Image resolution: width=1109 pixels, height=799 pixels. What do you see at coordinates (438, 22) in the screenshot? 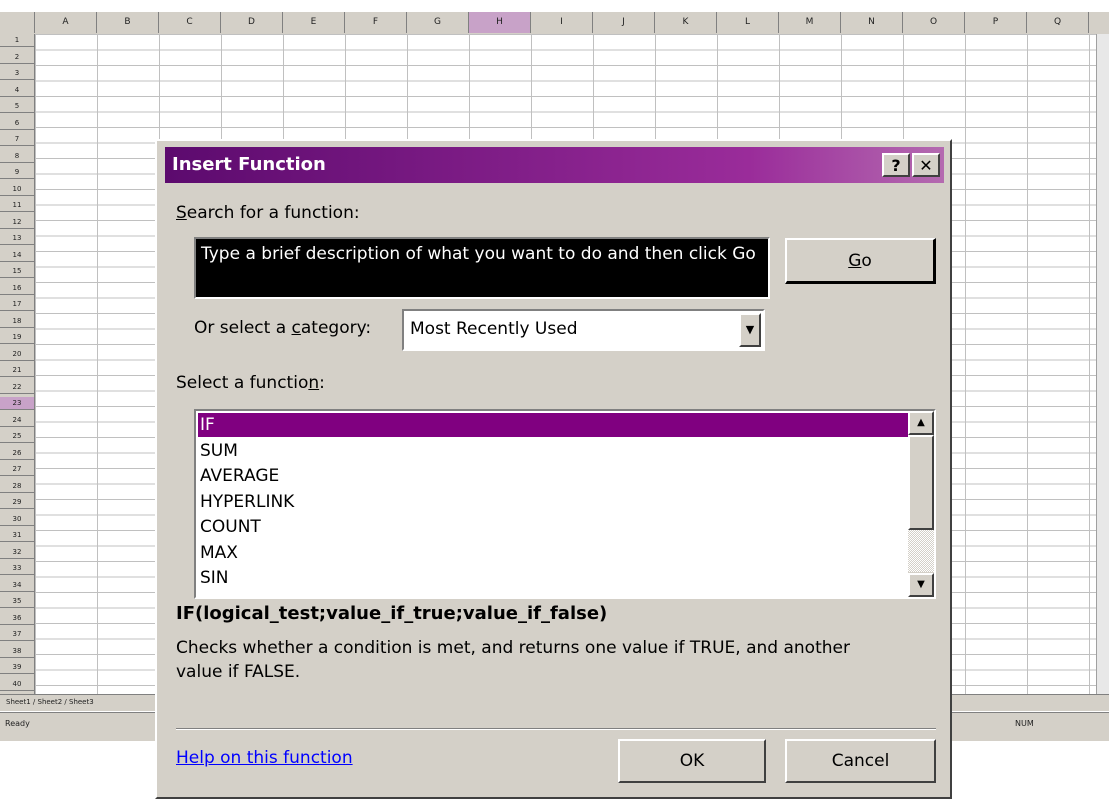
I see `column-header: G` at bounding box center [438, 22].